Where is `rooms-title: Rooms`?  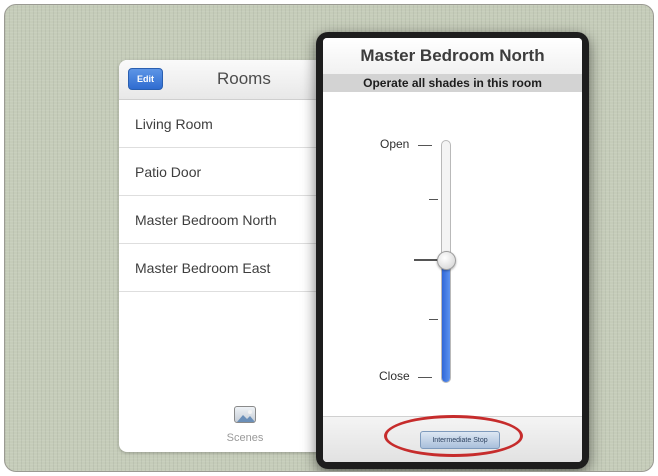
rooms-title: Rooms is located at coordinates (244, 78).